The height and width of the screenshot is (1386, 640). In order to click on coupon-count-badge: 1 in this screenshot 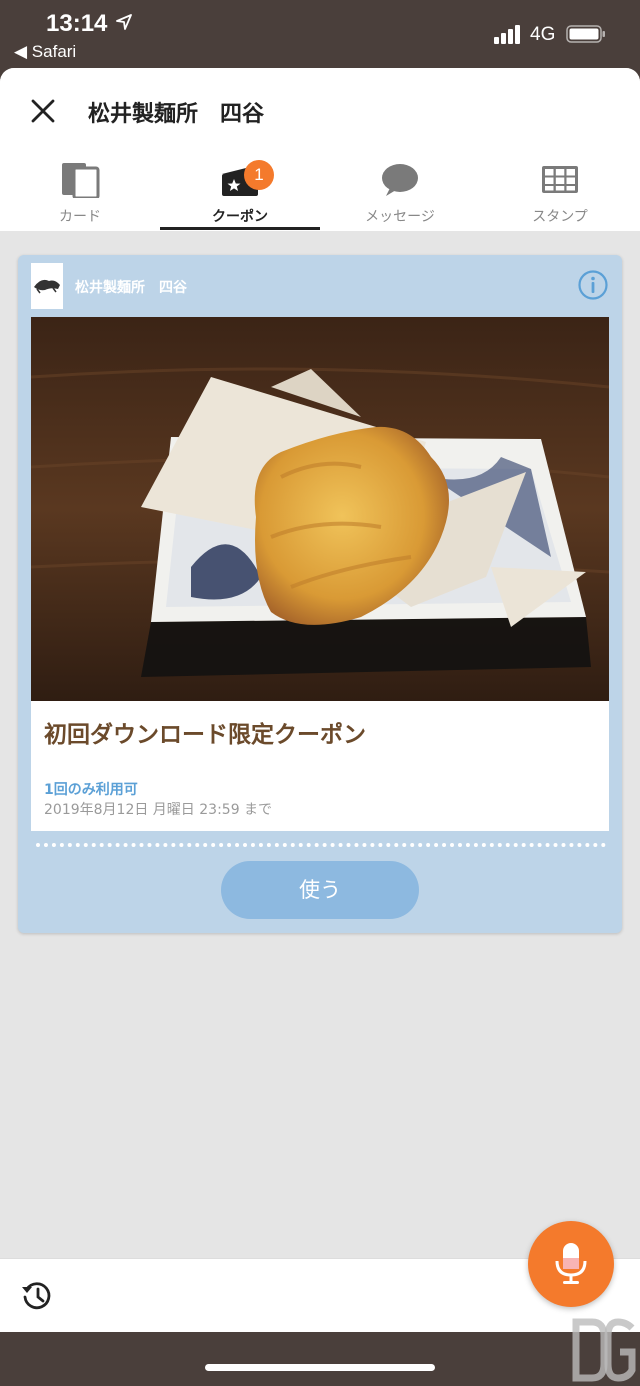, I will do `click(259, 175)`.